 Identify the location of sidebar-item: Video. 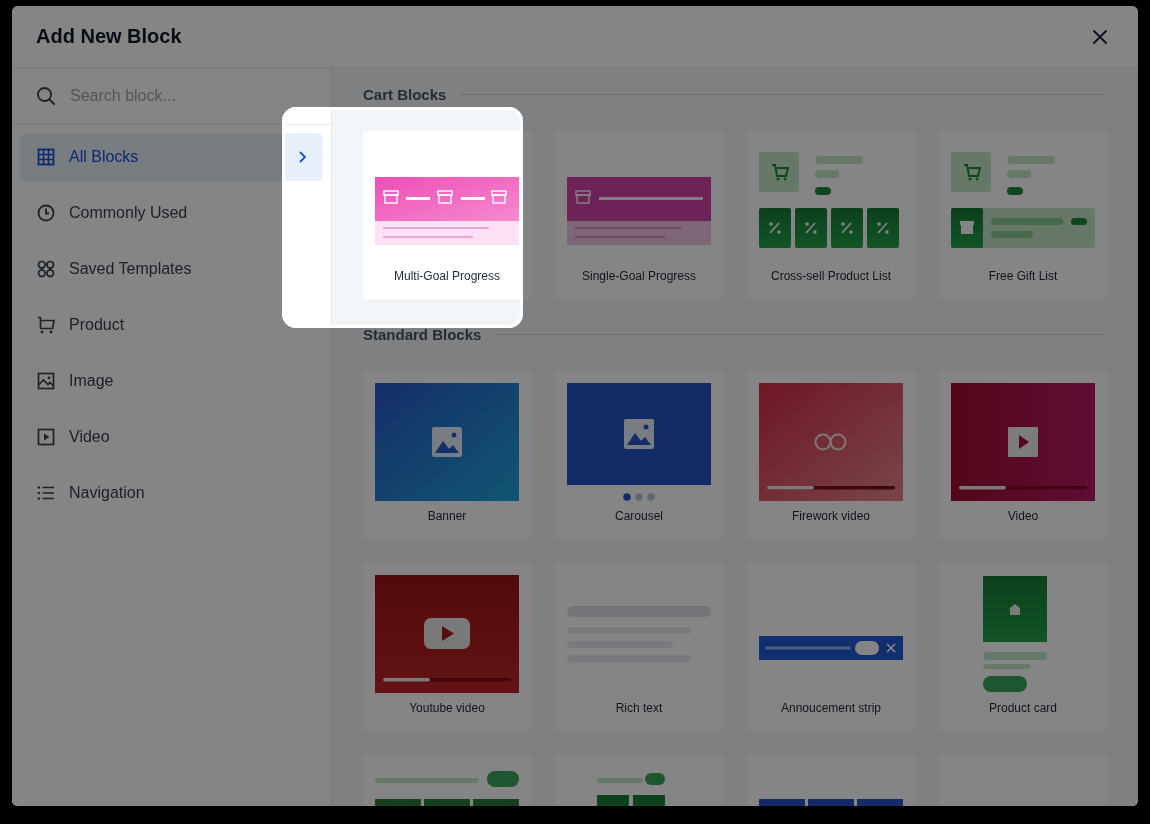
(171, 437).